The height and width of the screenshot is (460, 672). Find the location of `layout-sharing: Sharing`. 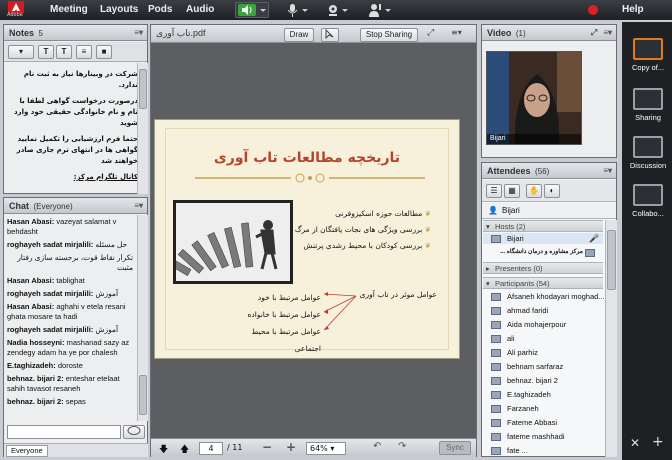

layout-sharing: Sharing is located at coordinates (648, 105).